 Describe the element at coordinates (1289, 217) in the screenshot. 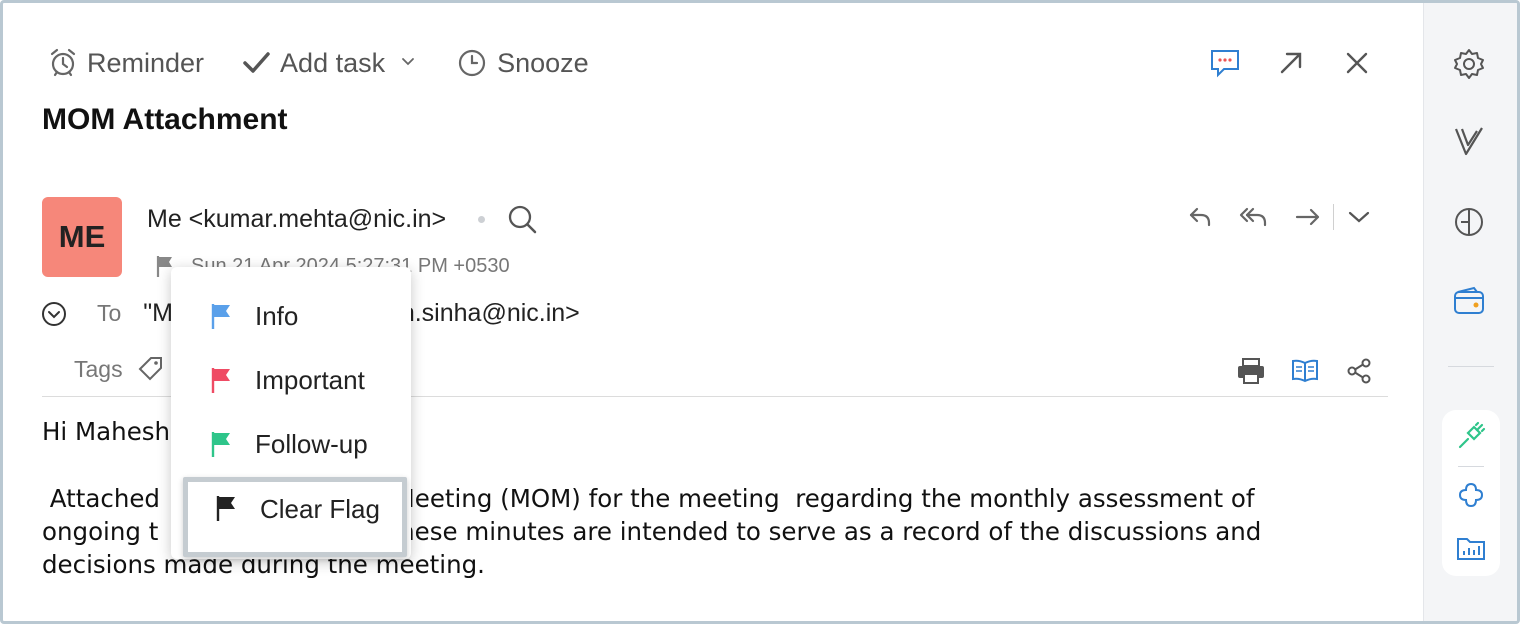

I see `message-actions` at that location.